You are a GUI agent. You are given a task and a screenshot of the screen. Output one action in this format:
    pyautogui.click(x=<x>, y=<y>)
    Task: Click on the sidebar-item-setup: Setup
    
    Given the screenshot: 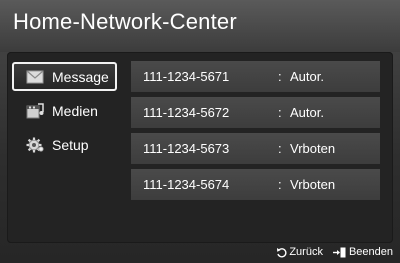 What is the action you would take?
    pyautogui.click(x=64, y=144)
    